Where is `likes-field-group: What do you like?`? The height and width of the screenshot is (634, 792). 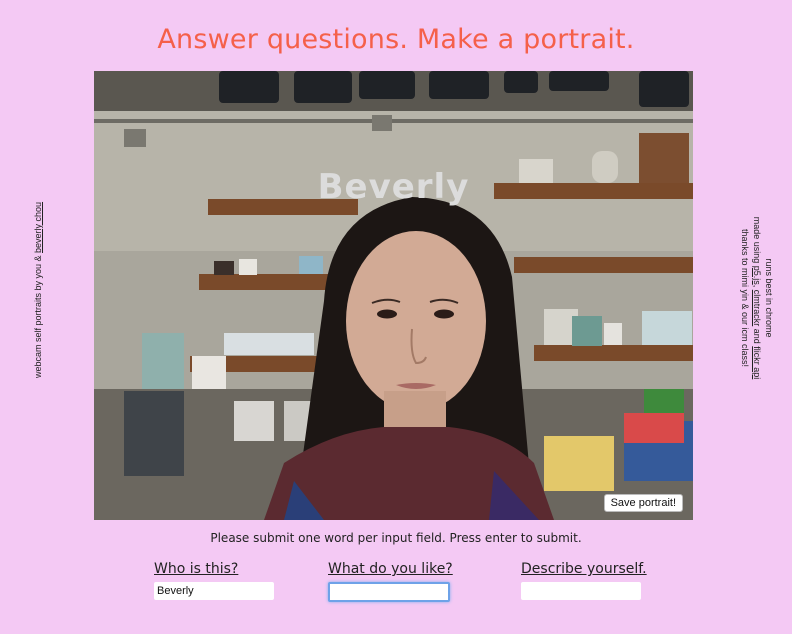 likes-field-group: What do you like? is located at coordinates (390, 581).